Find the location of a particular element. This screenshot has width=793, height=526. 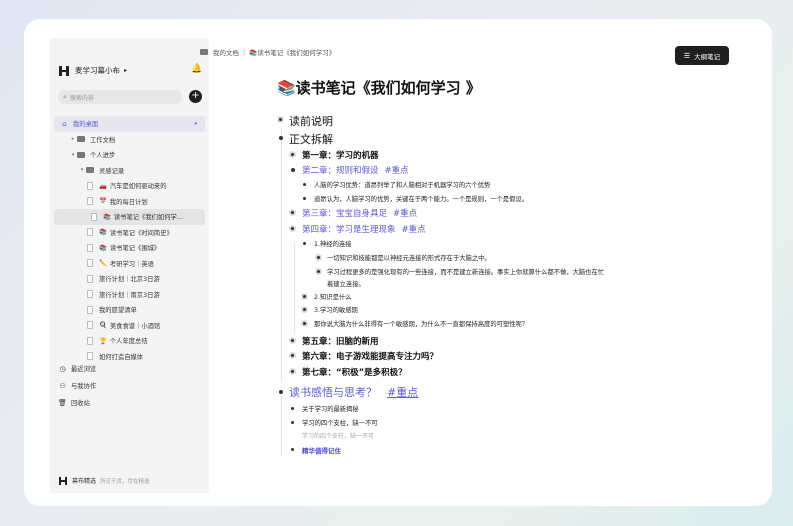

outline-node: 学习的四个支柱，缺一不可 is located at coordinates (334, 422).